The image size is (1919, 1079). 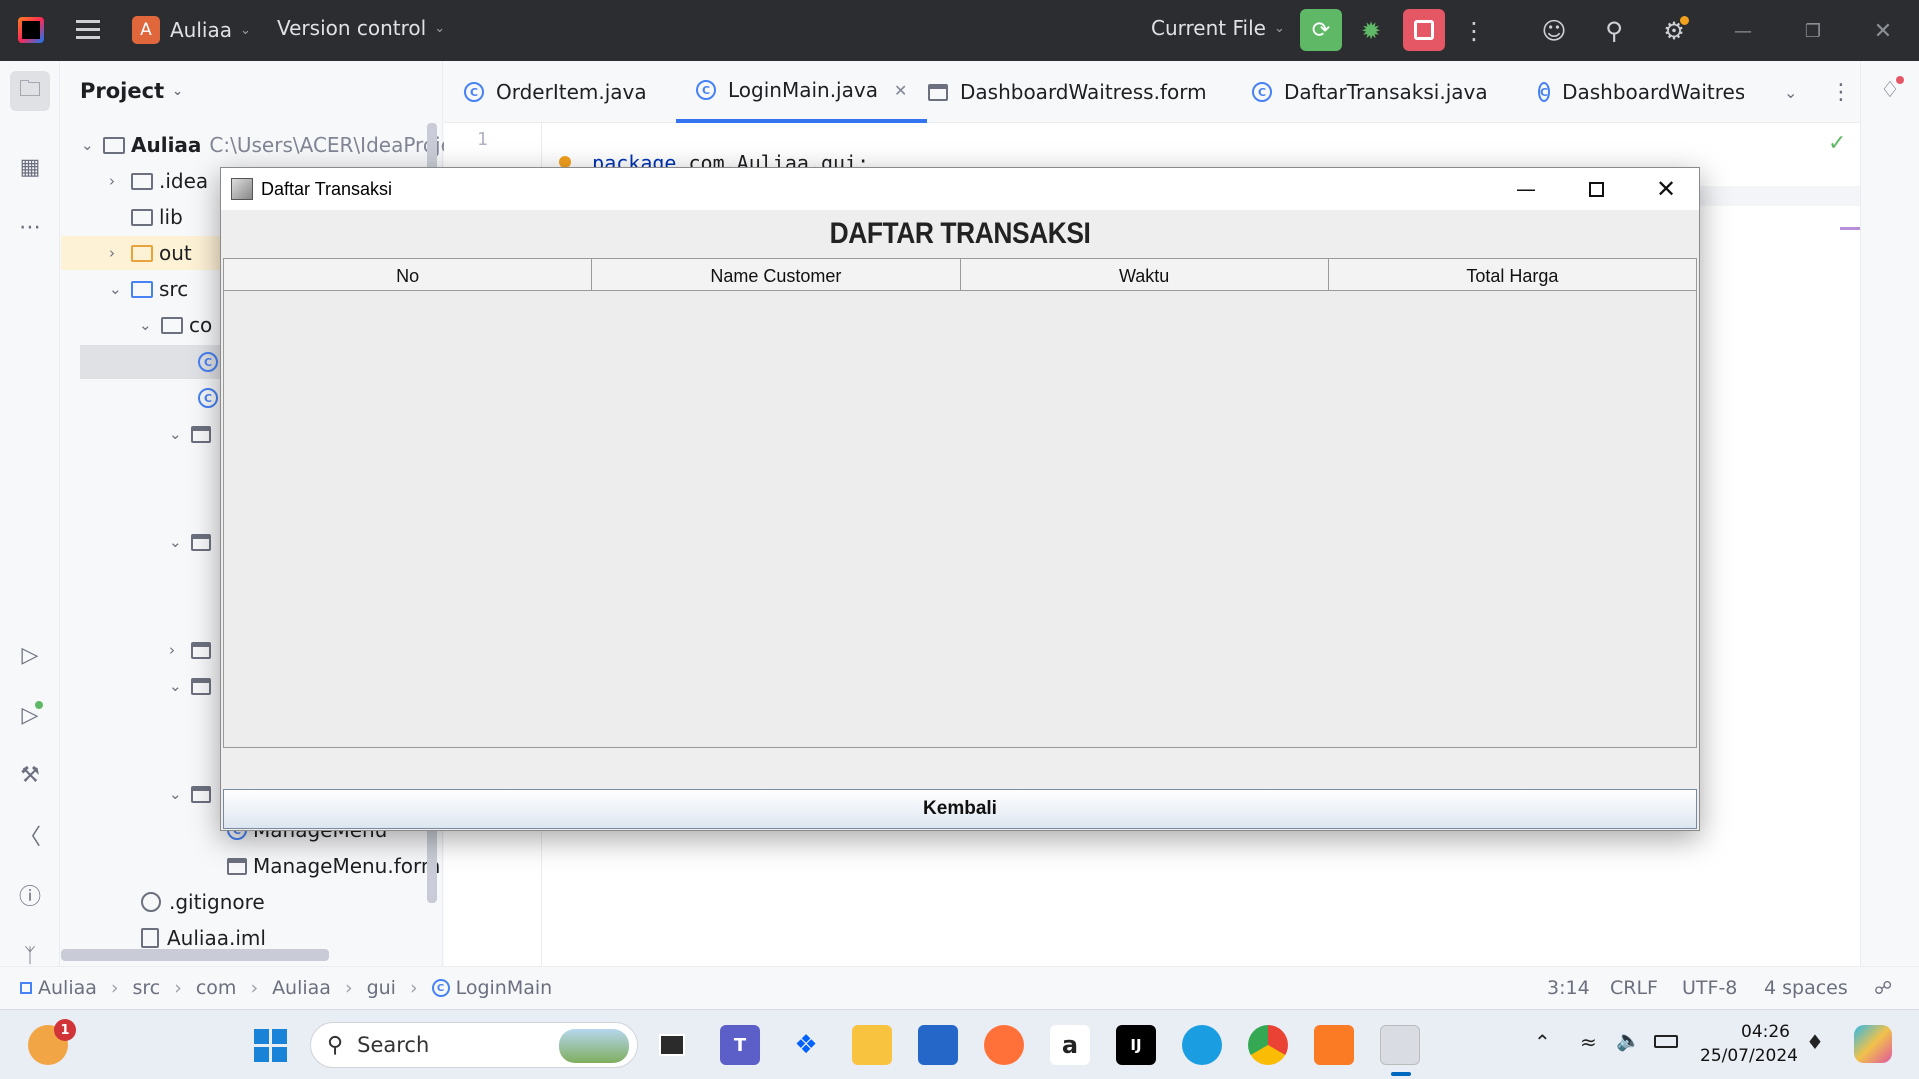 I want to click on column-header-waktu: Waktu, so click(x=1145, y=274).